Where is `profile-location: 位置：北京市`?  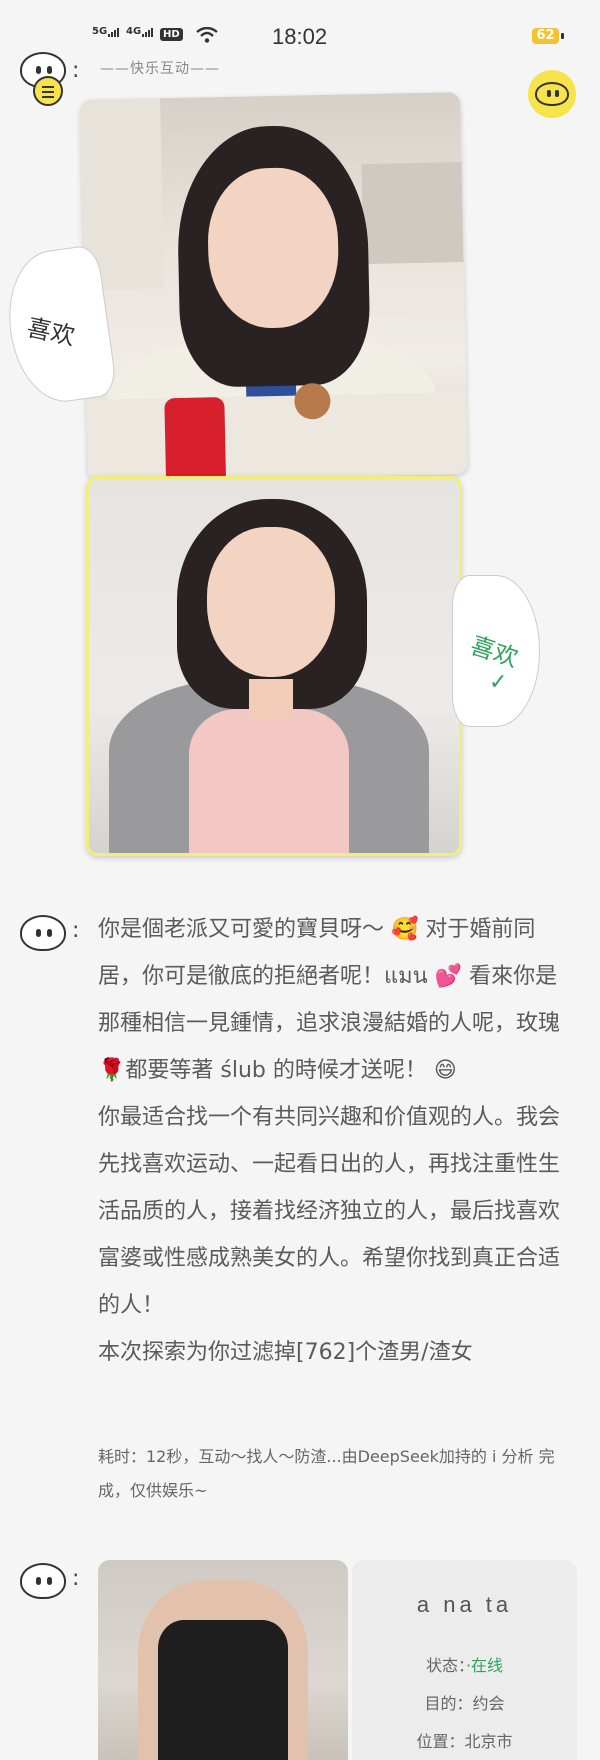
profile-location: 位置：北京市 is located at coordinates (464, 1740).